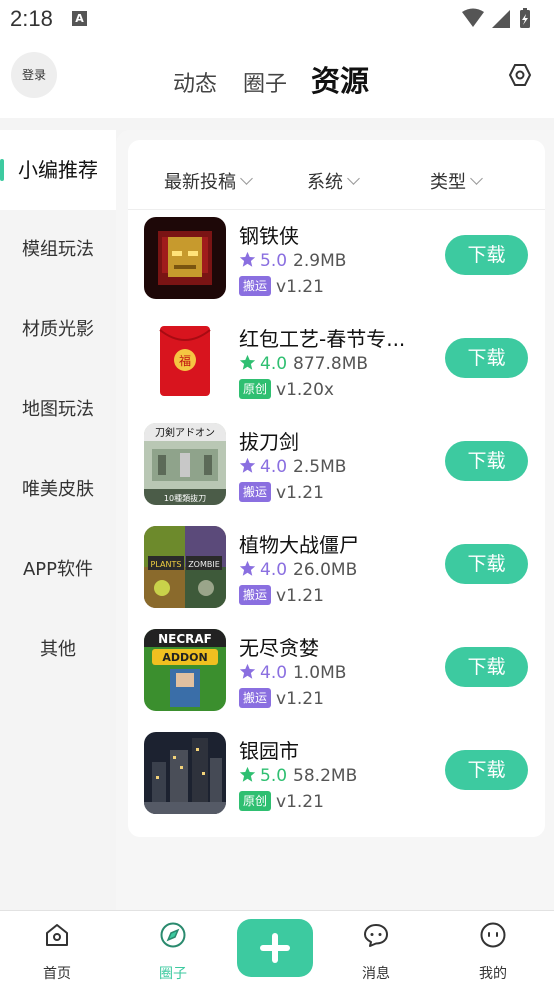 This screenshot has width=554, height=987. Describe the element at coordinates (265, 82) in the screenshot. I see `tab-circle: 圈子` at that location.